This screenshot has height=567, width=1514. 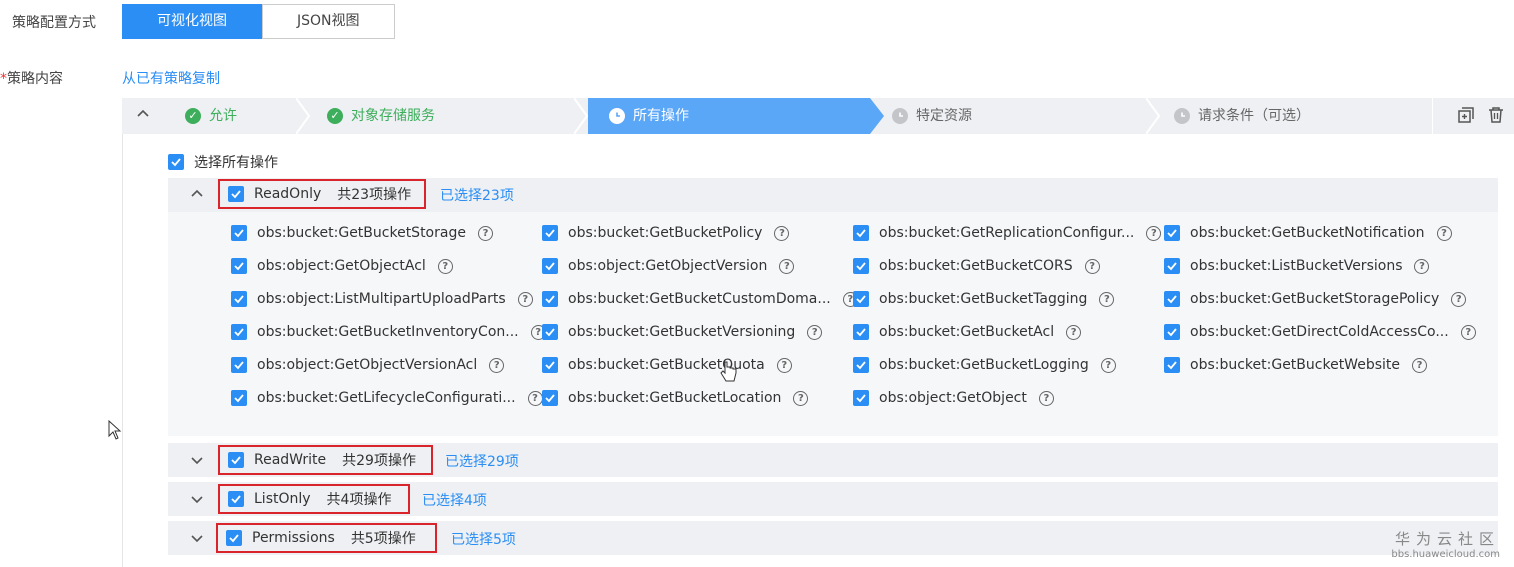 I want to click on group-listonly-highlight: ListOnly 共4项操作, so click(x=314, y=499).